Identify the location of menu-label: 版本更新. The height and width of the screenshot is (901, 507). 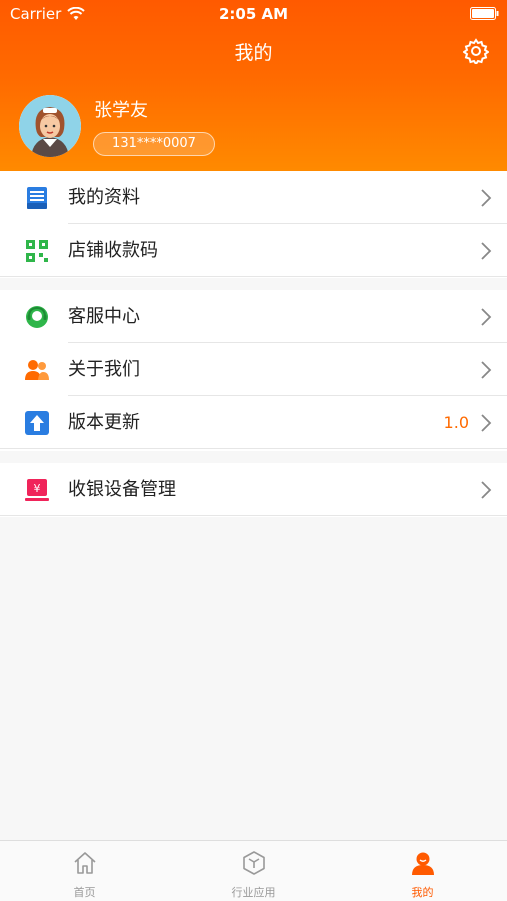
(104, 422).